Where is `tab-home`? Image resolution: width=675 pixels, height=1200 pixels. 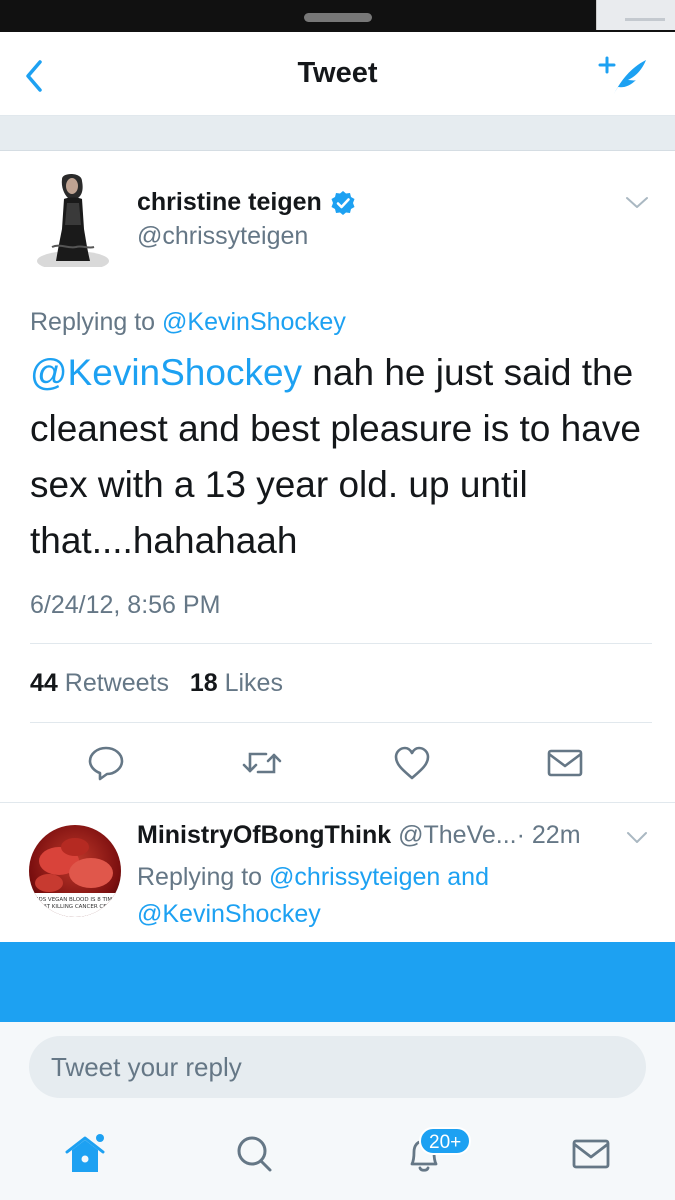
tab-home is located at coordinates (85, 1154).